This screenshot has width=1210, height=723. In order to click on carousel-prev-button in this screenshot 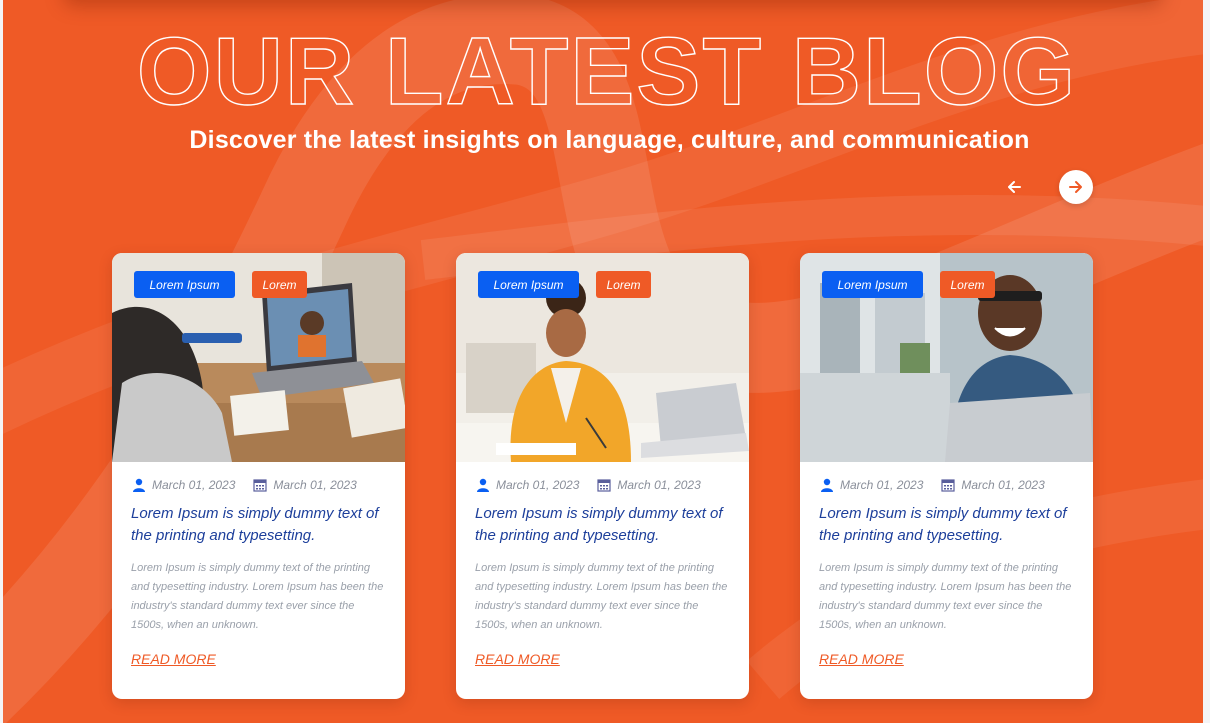, I will do `click(1014, 187)`.